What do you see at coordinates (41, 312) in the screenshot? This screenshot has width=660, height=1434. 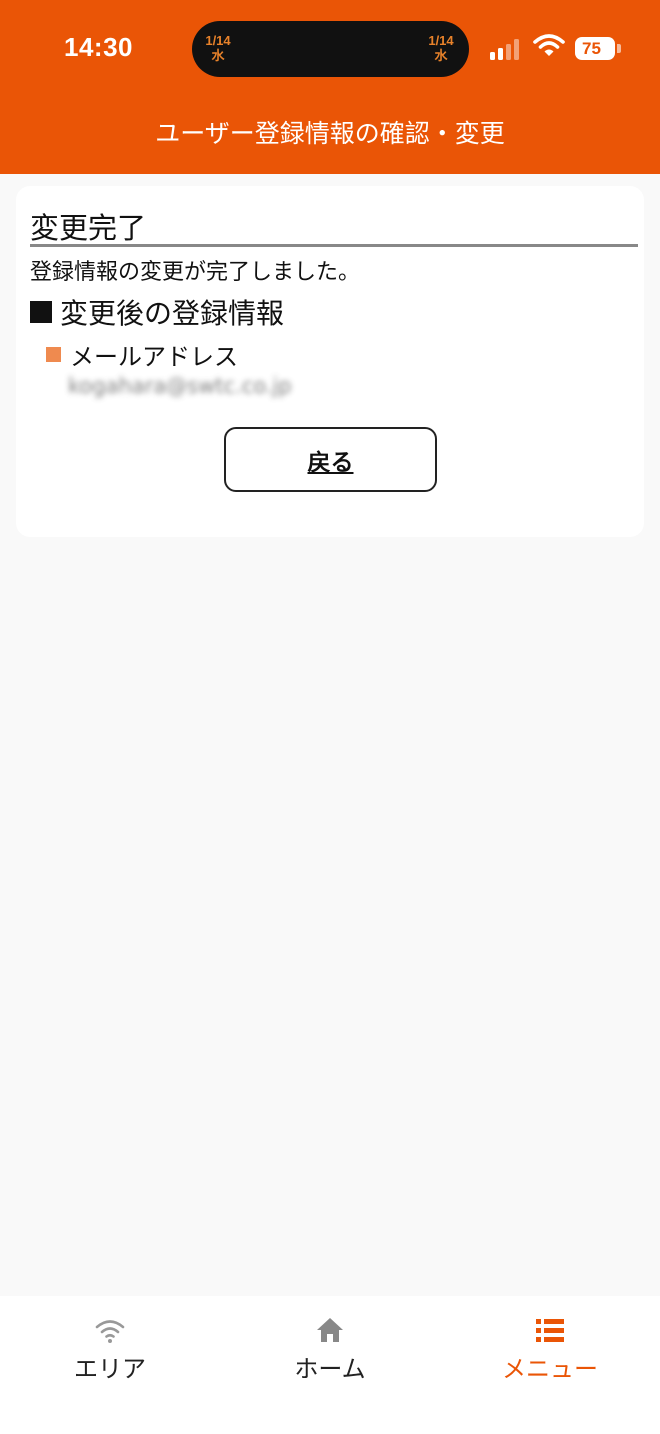 I see `square-bullet-icon` at bounding box center [41, 312].